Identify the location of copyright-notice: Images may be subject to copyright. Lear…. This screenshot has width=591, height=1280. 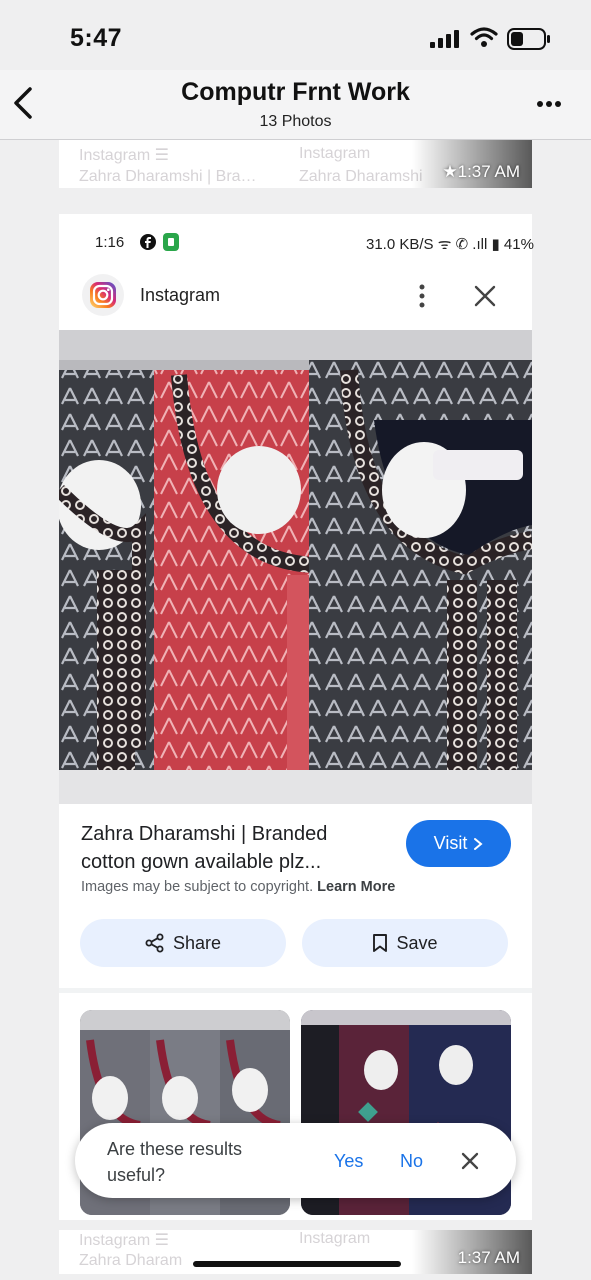
(238, 887).